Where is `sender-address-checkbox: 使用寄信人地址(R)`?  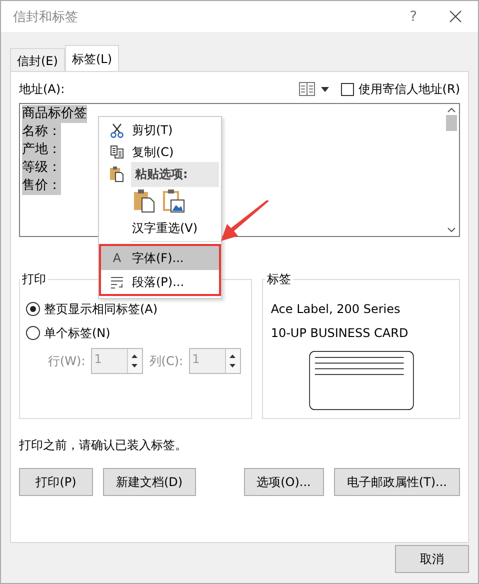
sender-address-checkbox: 使用寄信人地址(R) is located at coordinates (400, 89).